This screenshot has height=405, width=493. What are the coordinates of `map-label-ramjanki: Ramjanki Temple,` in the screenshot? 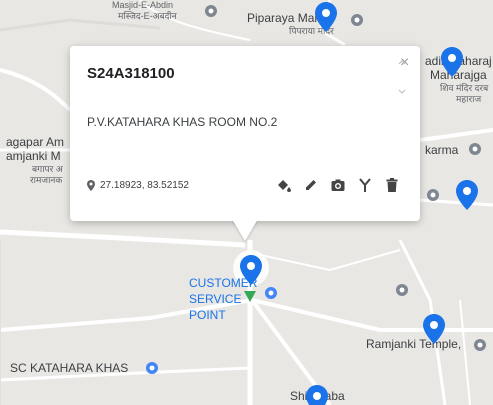 It's located at (414, 344).